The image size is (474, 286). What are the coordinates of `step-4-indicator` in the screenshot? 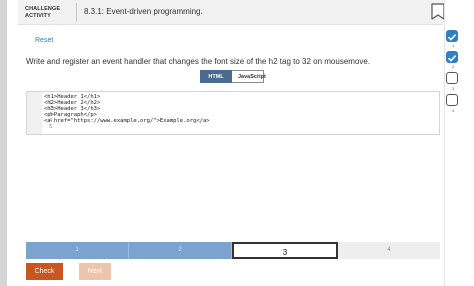 It's located at (453, 100).